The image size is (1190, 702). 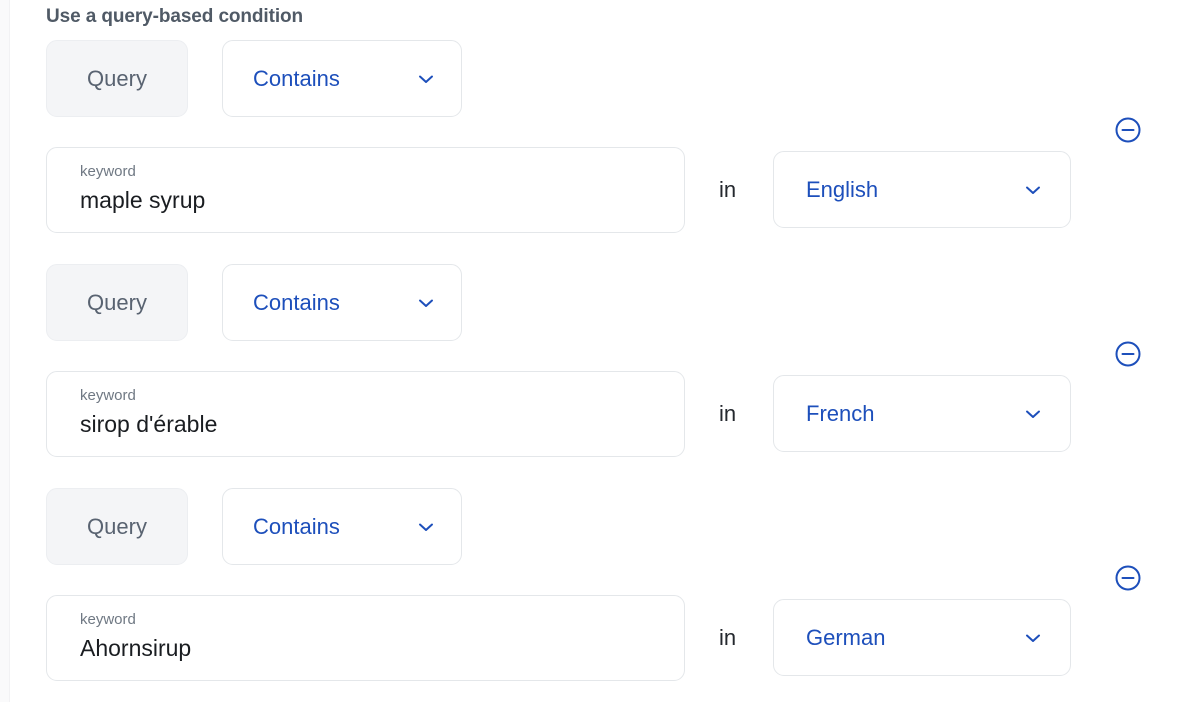 What do you see at coordinates (149, 424) in the screenshot?
I see `keyword-input-value: sirop d'érable` at bounding box center [149, 424].